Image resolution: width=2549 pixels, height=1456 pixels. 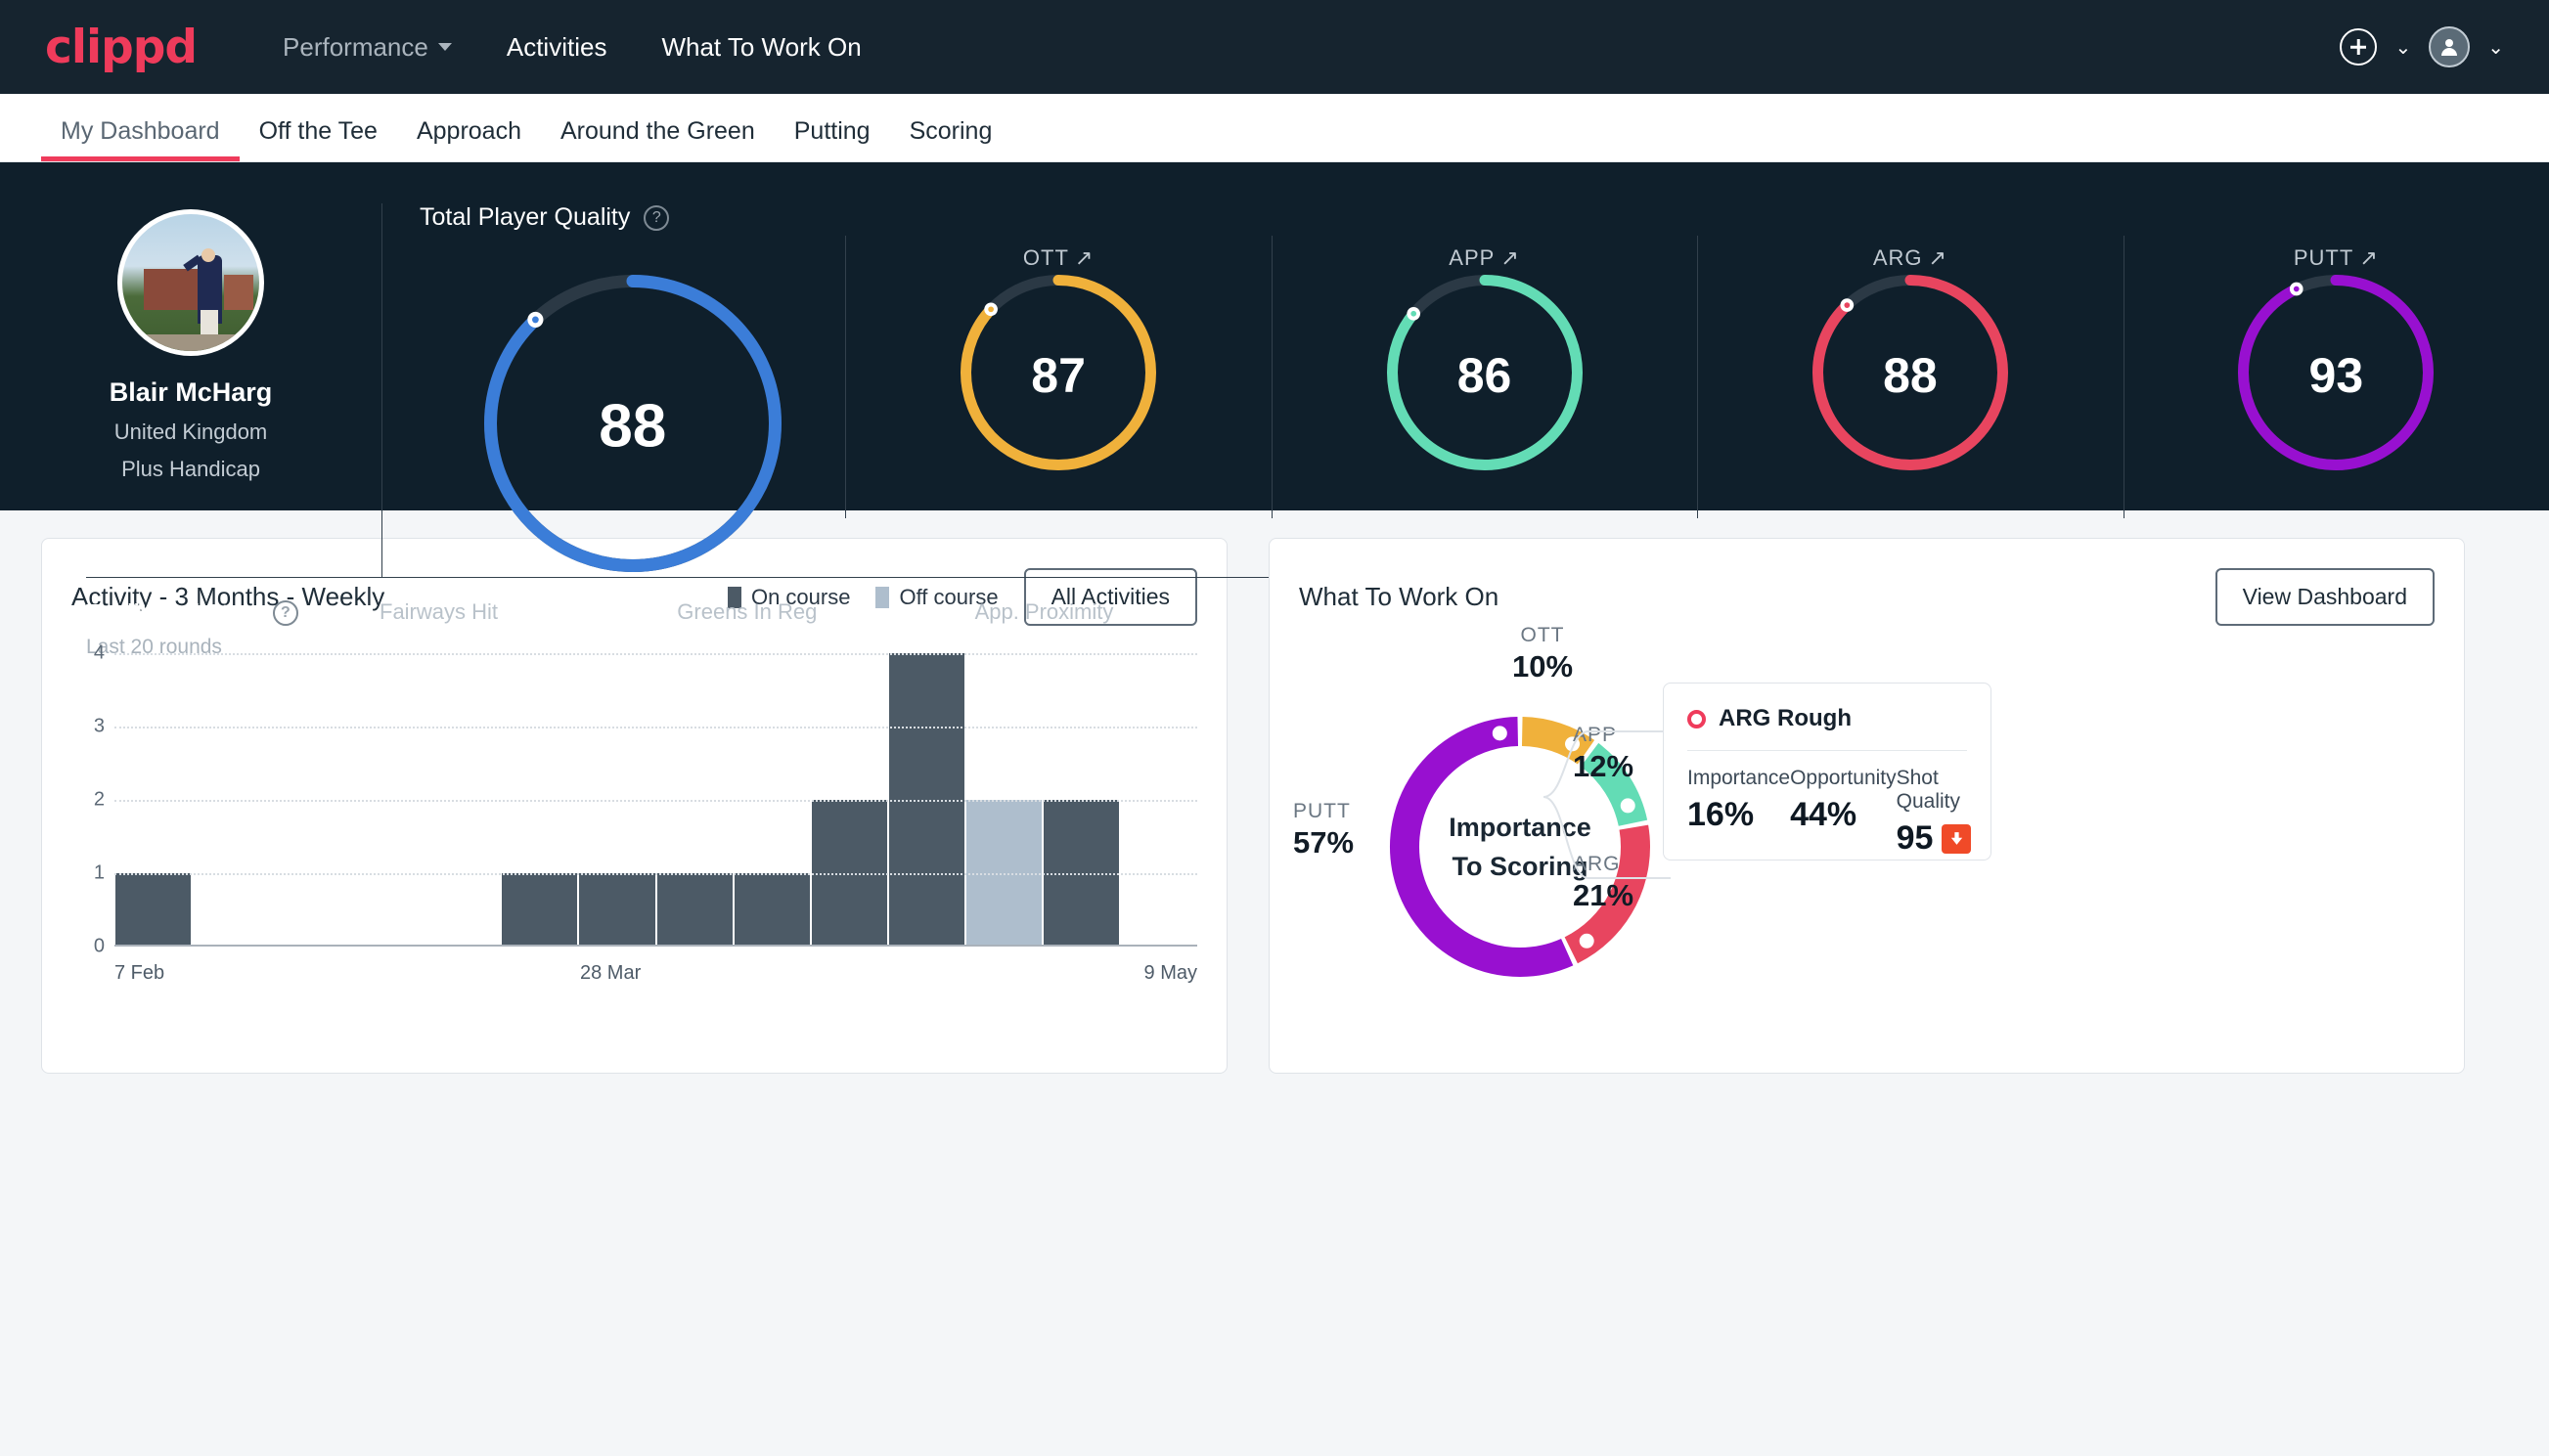 What do you see at coordinates (140, 139) in the screenshot?
I see `tab-my-dashboard: My Dashboard` at bounding box center [140, 139].